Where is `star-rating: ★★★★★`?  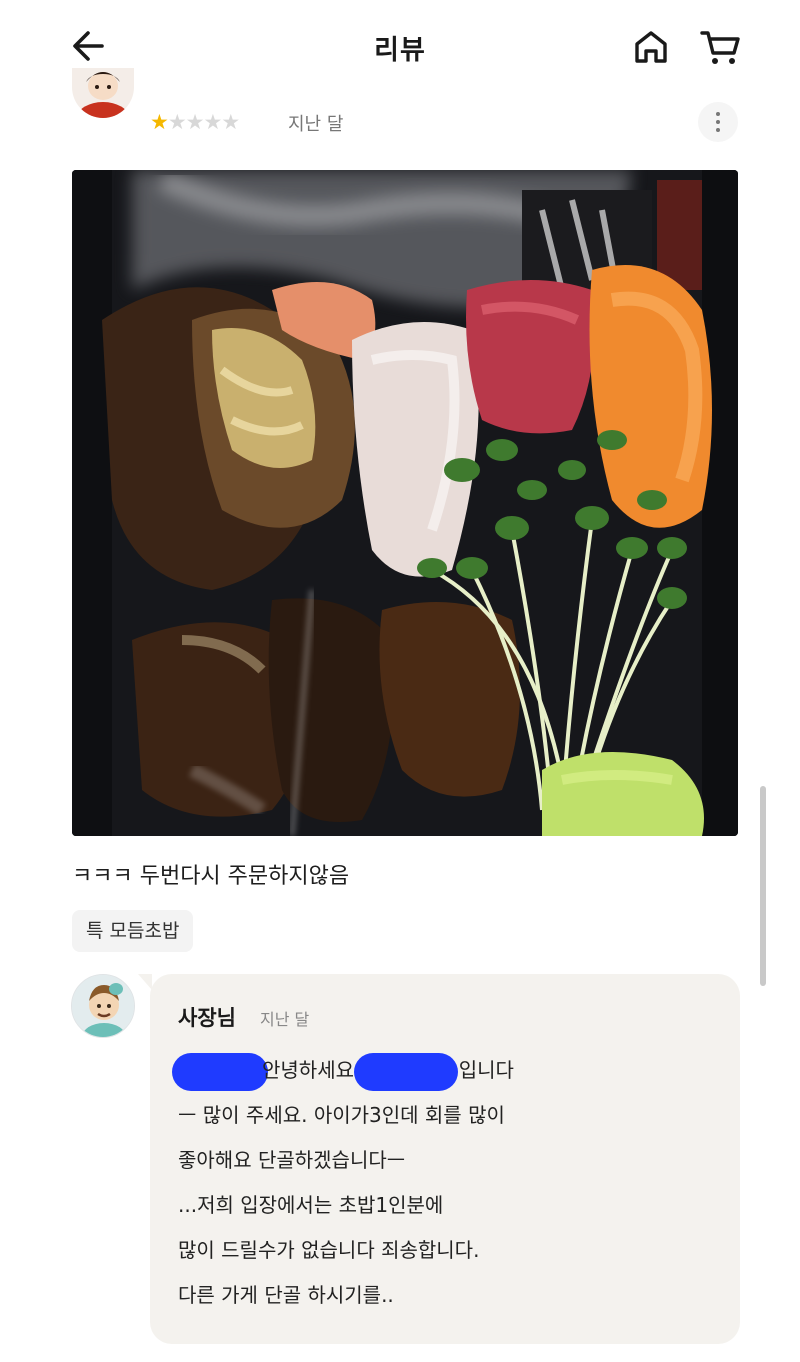 star-rating: ★★★★★ is located at coordinates (195, 122).